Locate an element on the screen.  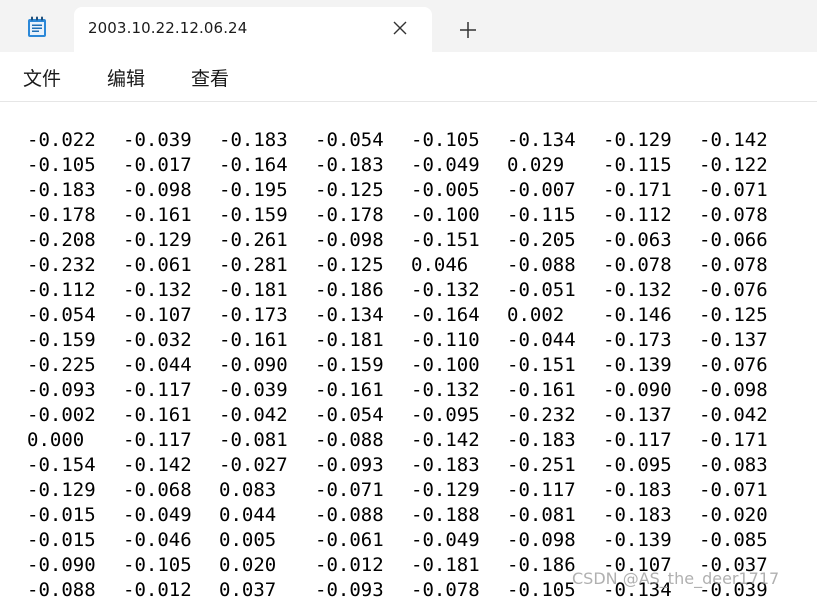
value-cell: -0.083 is located at coordinates (733, 465).